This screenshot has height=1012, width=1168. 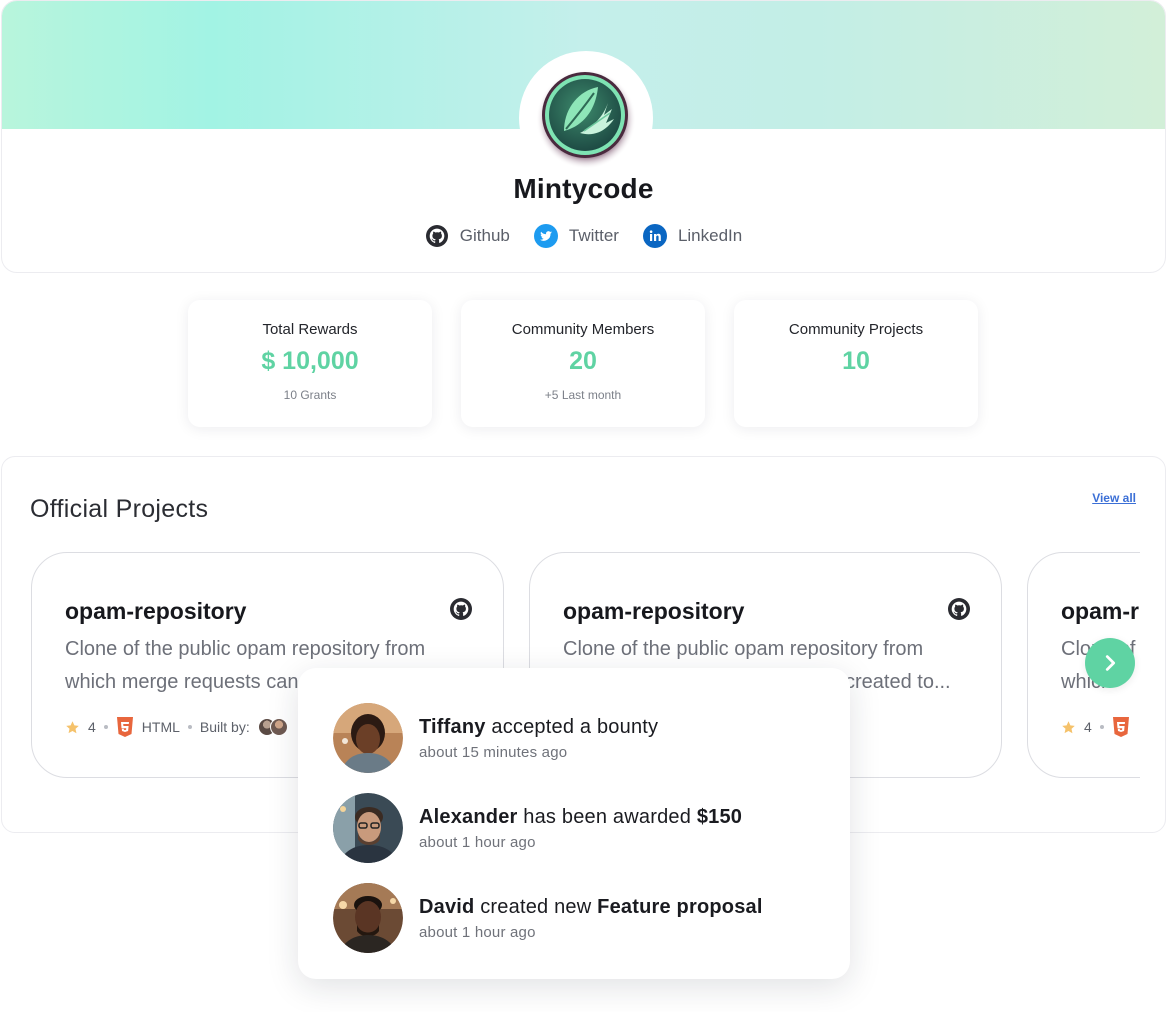 I want to click on social-links: Github Twitter LinkedIn, so click(x=583, y=236).